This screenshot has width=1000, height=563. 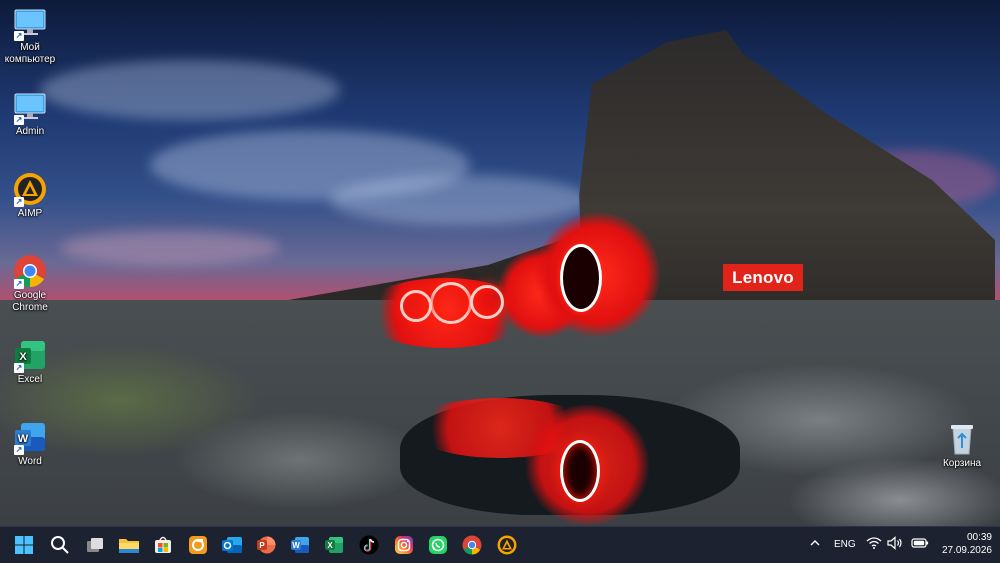 What do you see at coordinates (30, 189) in the screenshot?
I see `aimp-icon: ↗` at bounding box center [30, 189].